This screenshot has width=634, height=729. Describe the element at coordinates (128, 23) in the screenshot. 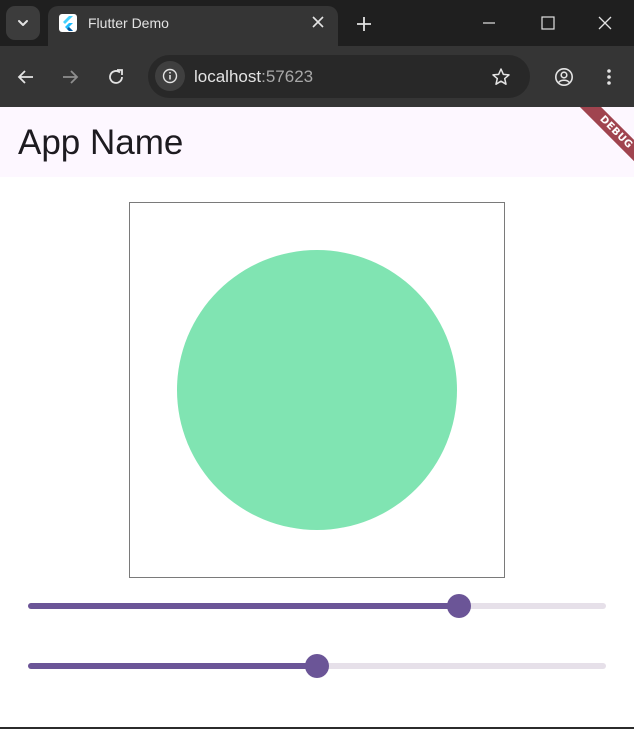

I see `tab-title: Flutter Demo` at that location.